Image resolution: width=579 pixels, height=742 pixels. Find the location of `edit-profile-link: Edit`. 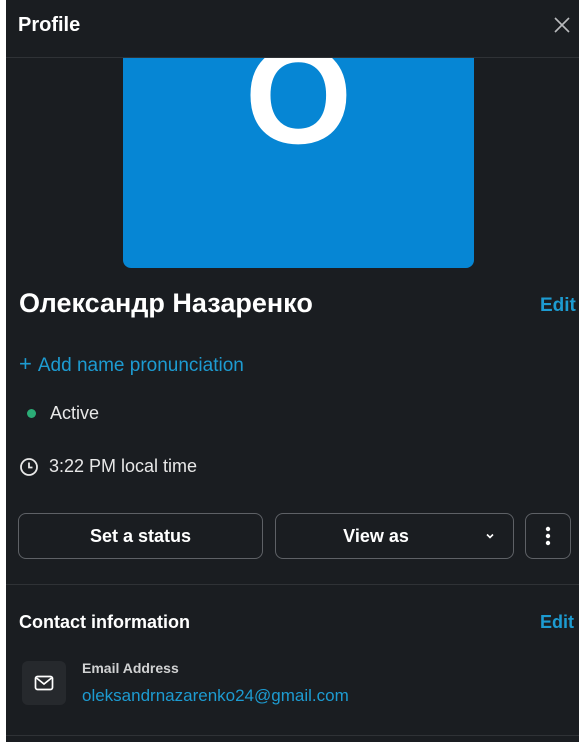

edit-profile-link: Edit is located at coordinates (558, 306).